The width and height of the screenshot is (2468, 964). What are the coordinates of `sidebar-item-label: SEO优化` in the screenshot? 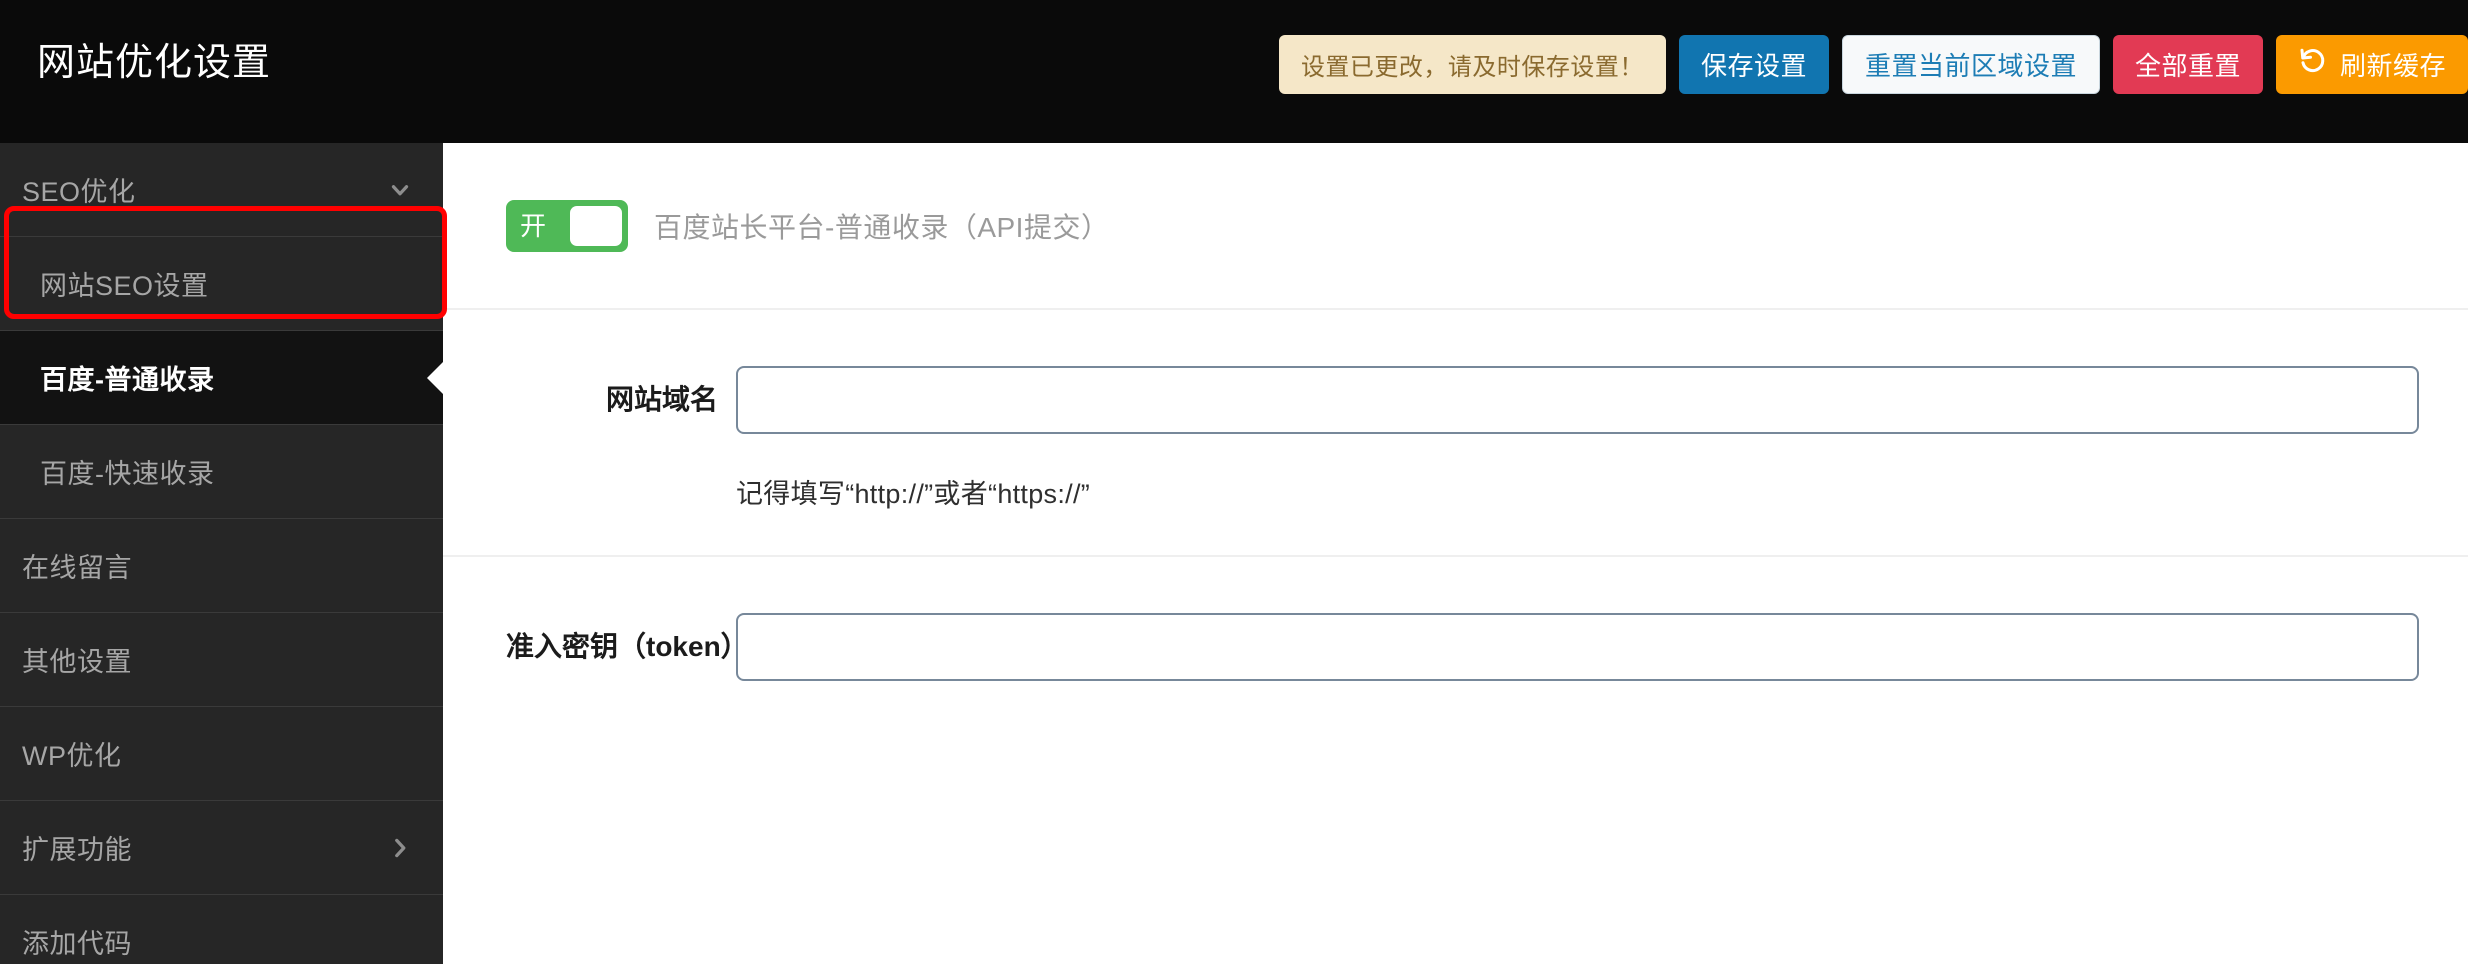 It's located at (79, 192).